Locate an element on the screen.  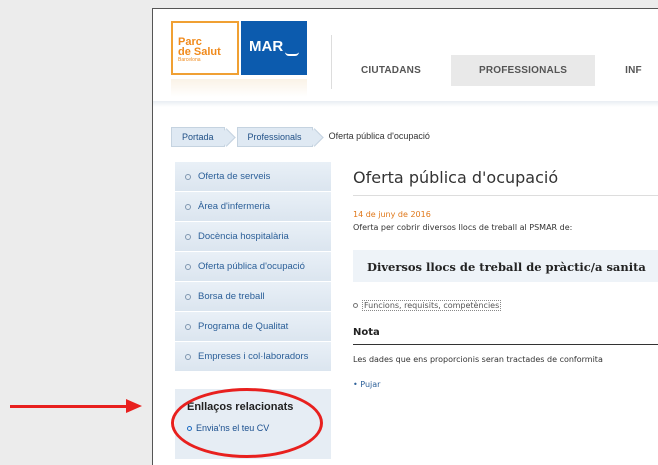
nota-divider is located at coordinates (505, 344).